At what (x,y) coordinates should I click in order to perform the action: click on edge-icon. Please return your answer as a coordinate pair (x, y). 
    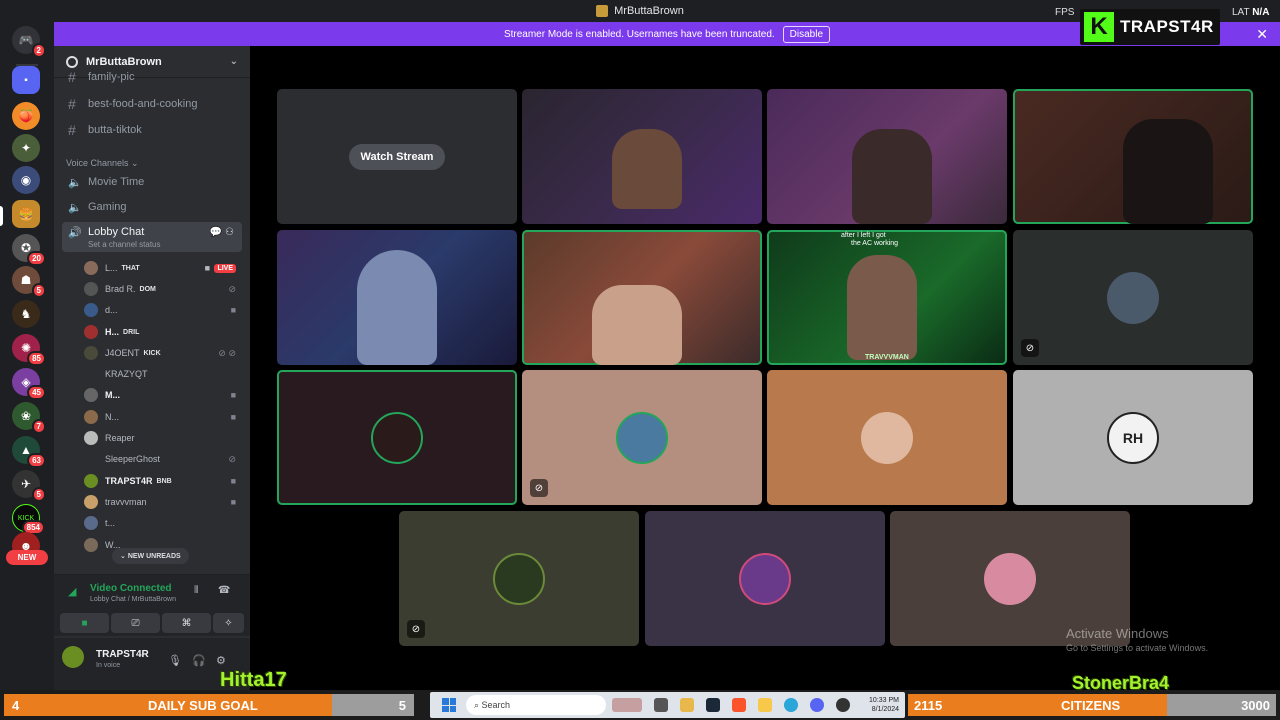
    Looking at the image, I should click on (791, 705).